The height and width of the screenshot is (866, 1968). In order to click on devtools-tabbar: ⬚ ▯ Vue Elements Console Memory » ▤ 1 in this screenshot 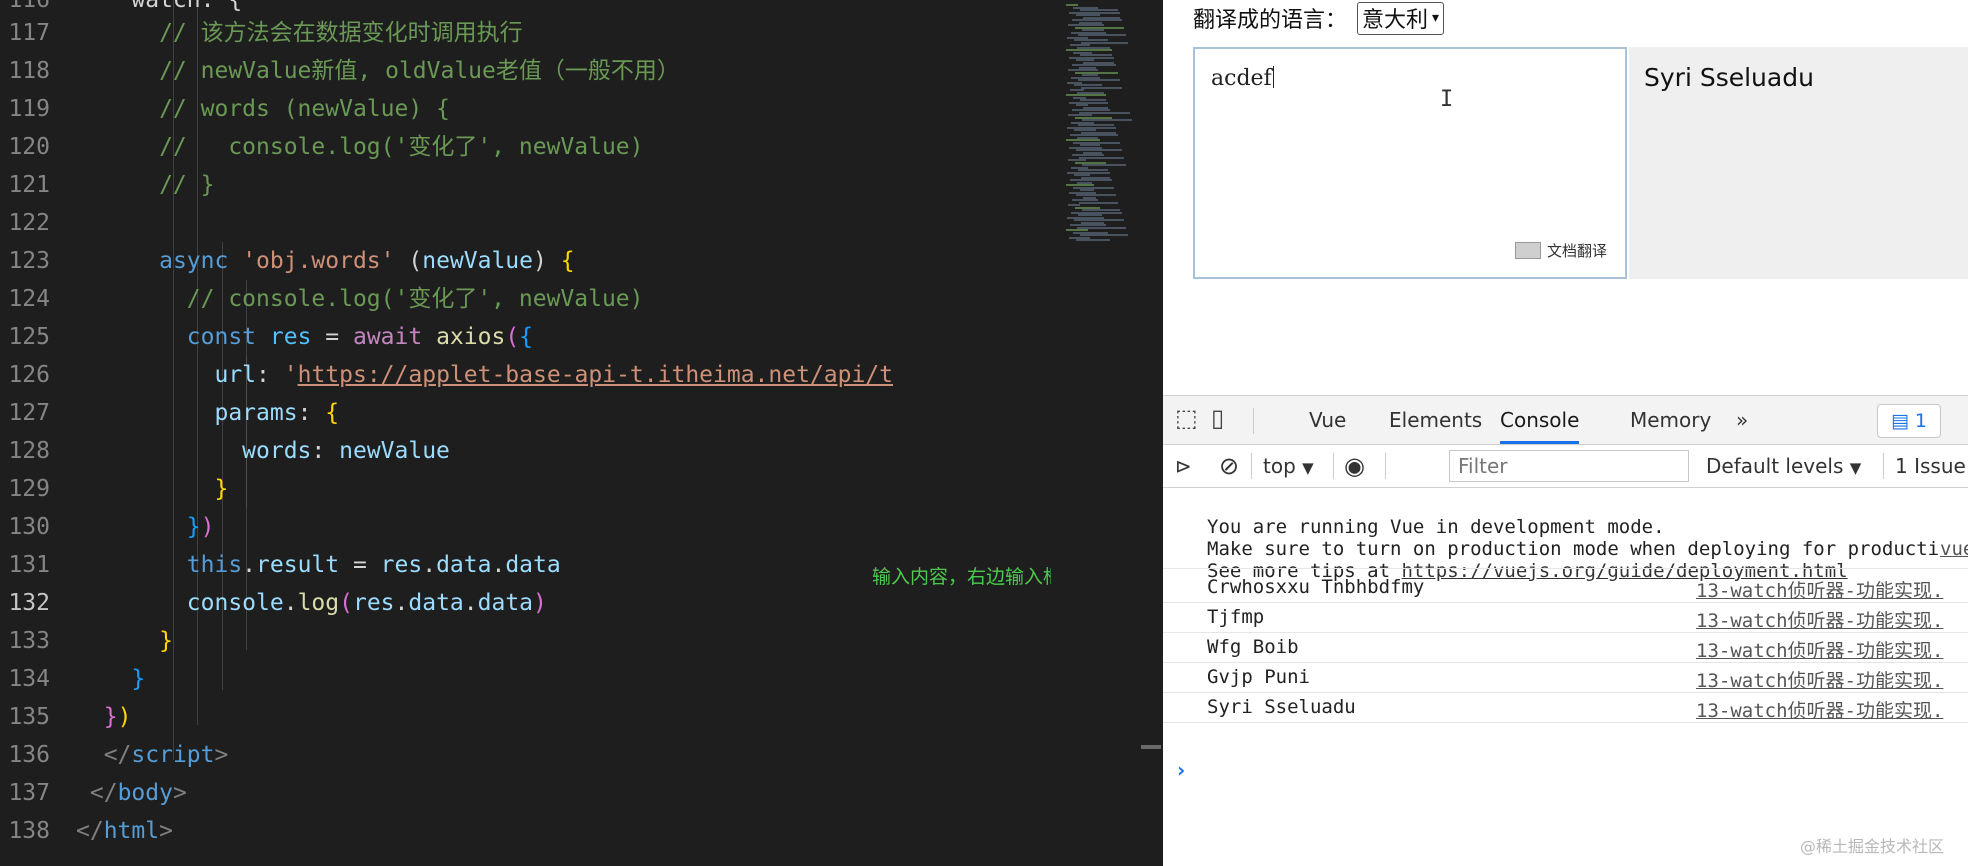, I will do `click(1565, 420)`.